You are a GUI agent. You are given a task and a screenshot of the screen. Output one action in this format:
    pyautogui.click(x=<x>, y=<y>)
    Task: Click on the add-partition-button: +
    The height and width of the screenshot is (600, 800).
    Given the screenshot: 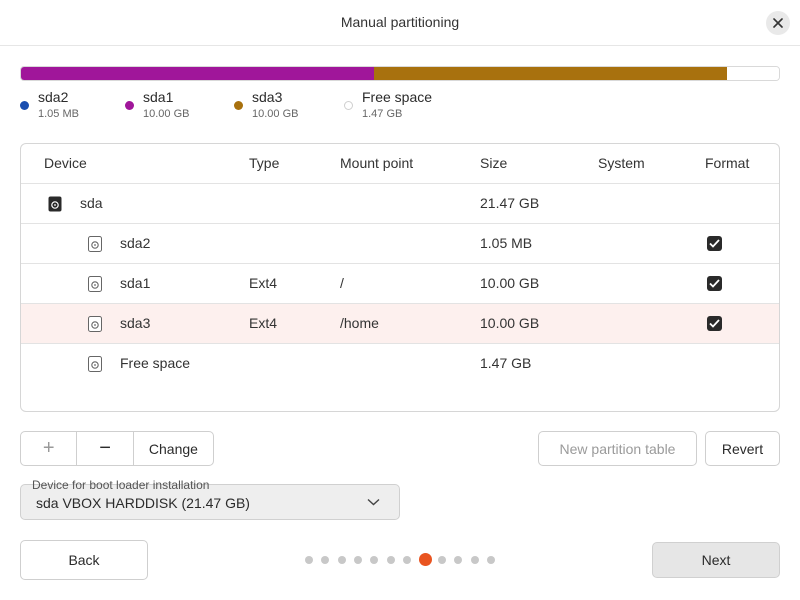 What is the action you would take?
    pyautogui.click(x=49, y=448)
    